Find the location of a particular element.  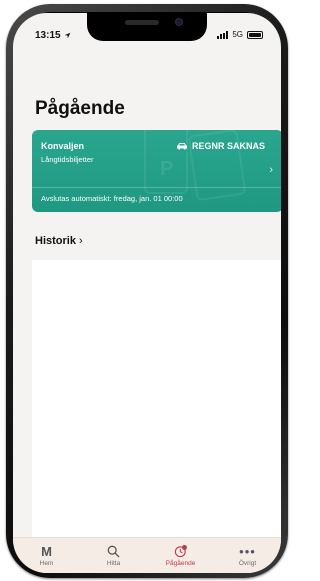

tab-home: M Hem is located at coordinates (47, 555).